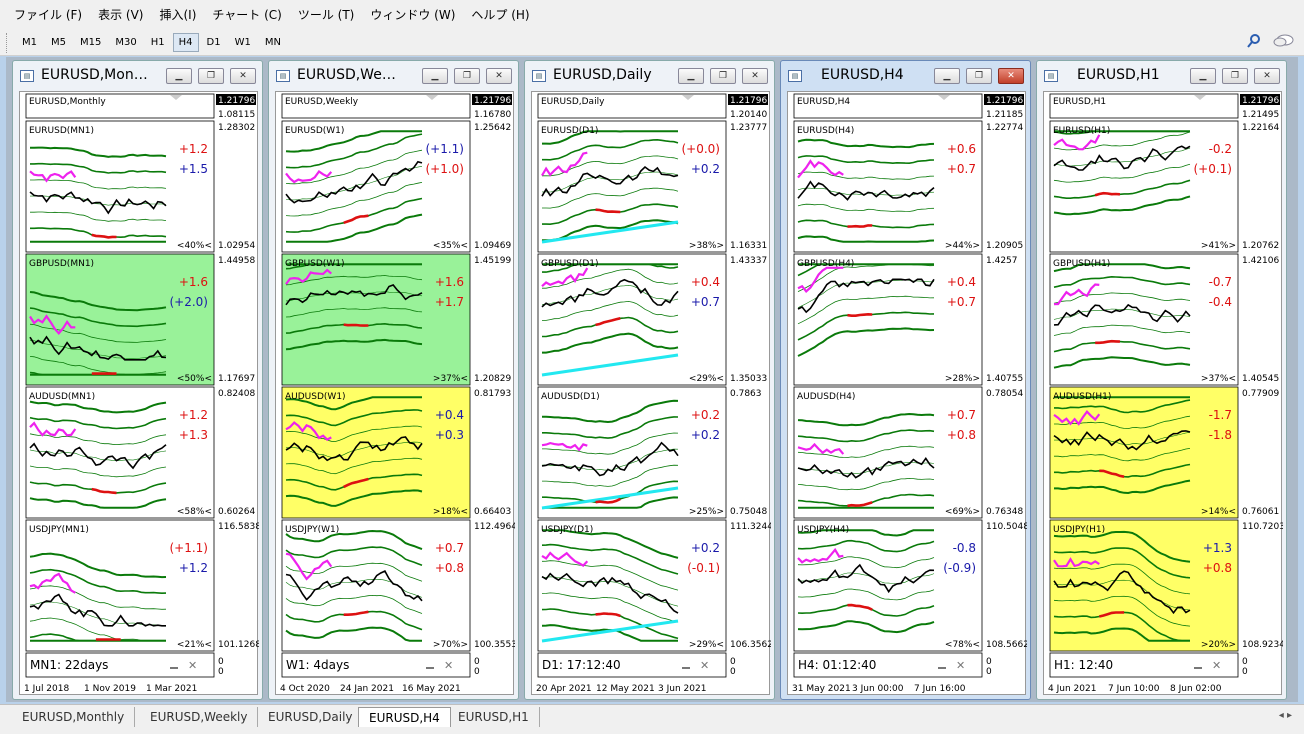 The width and height of the screenshot is (1304, 734). What do you see at coordinates (706, 246) in the screenshot?
I see `band-percent: >38%>` at bounding box center [706, 246].